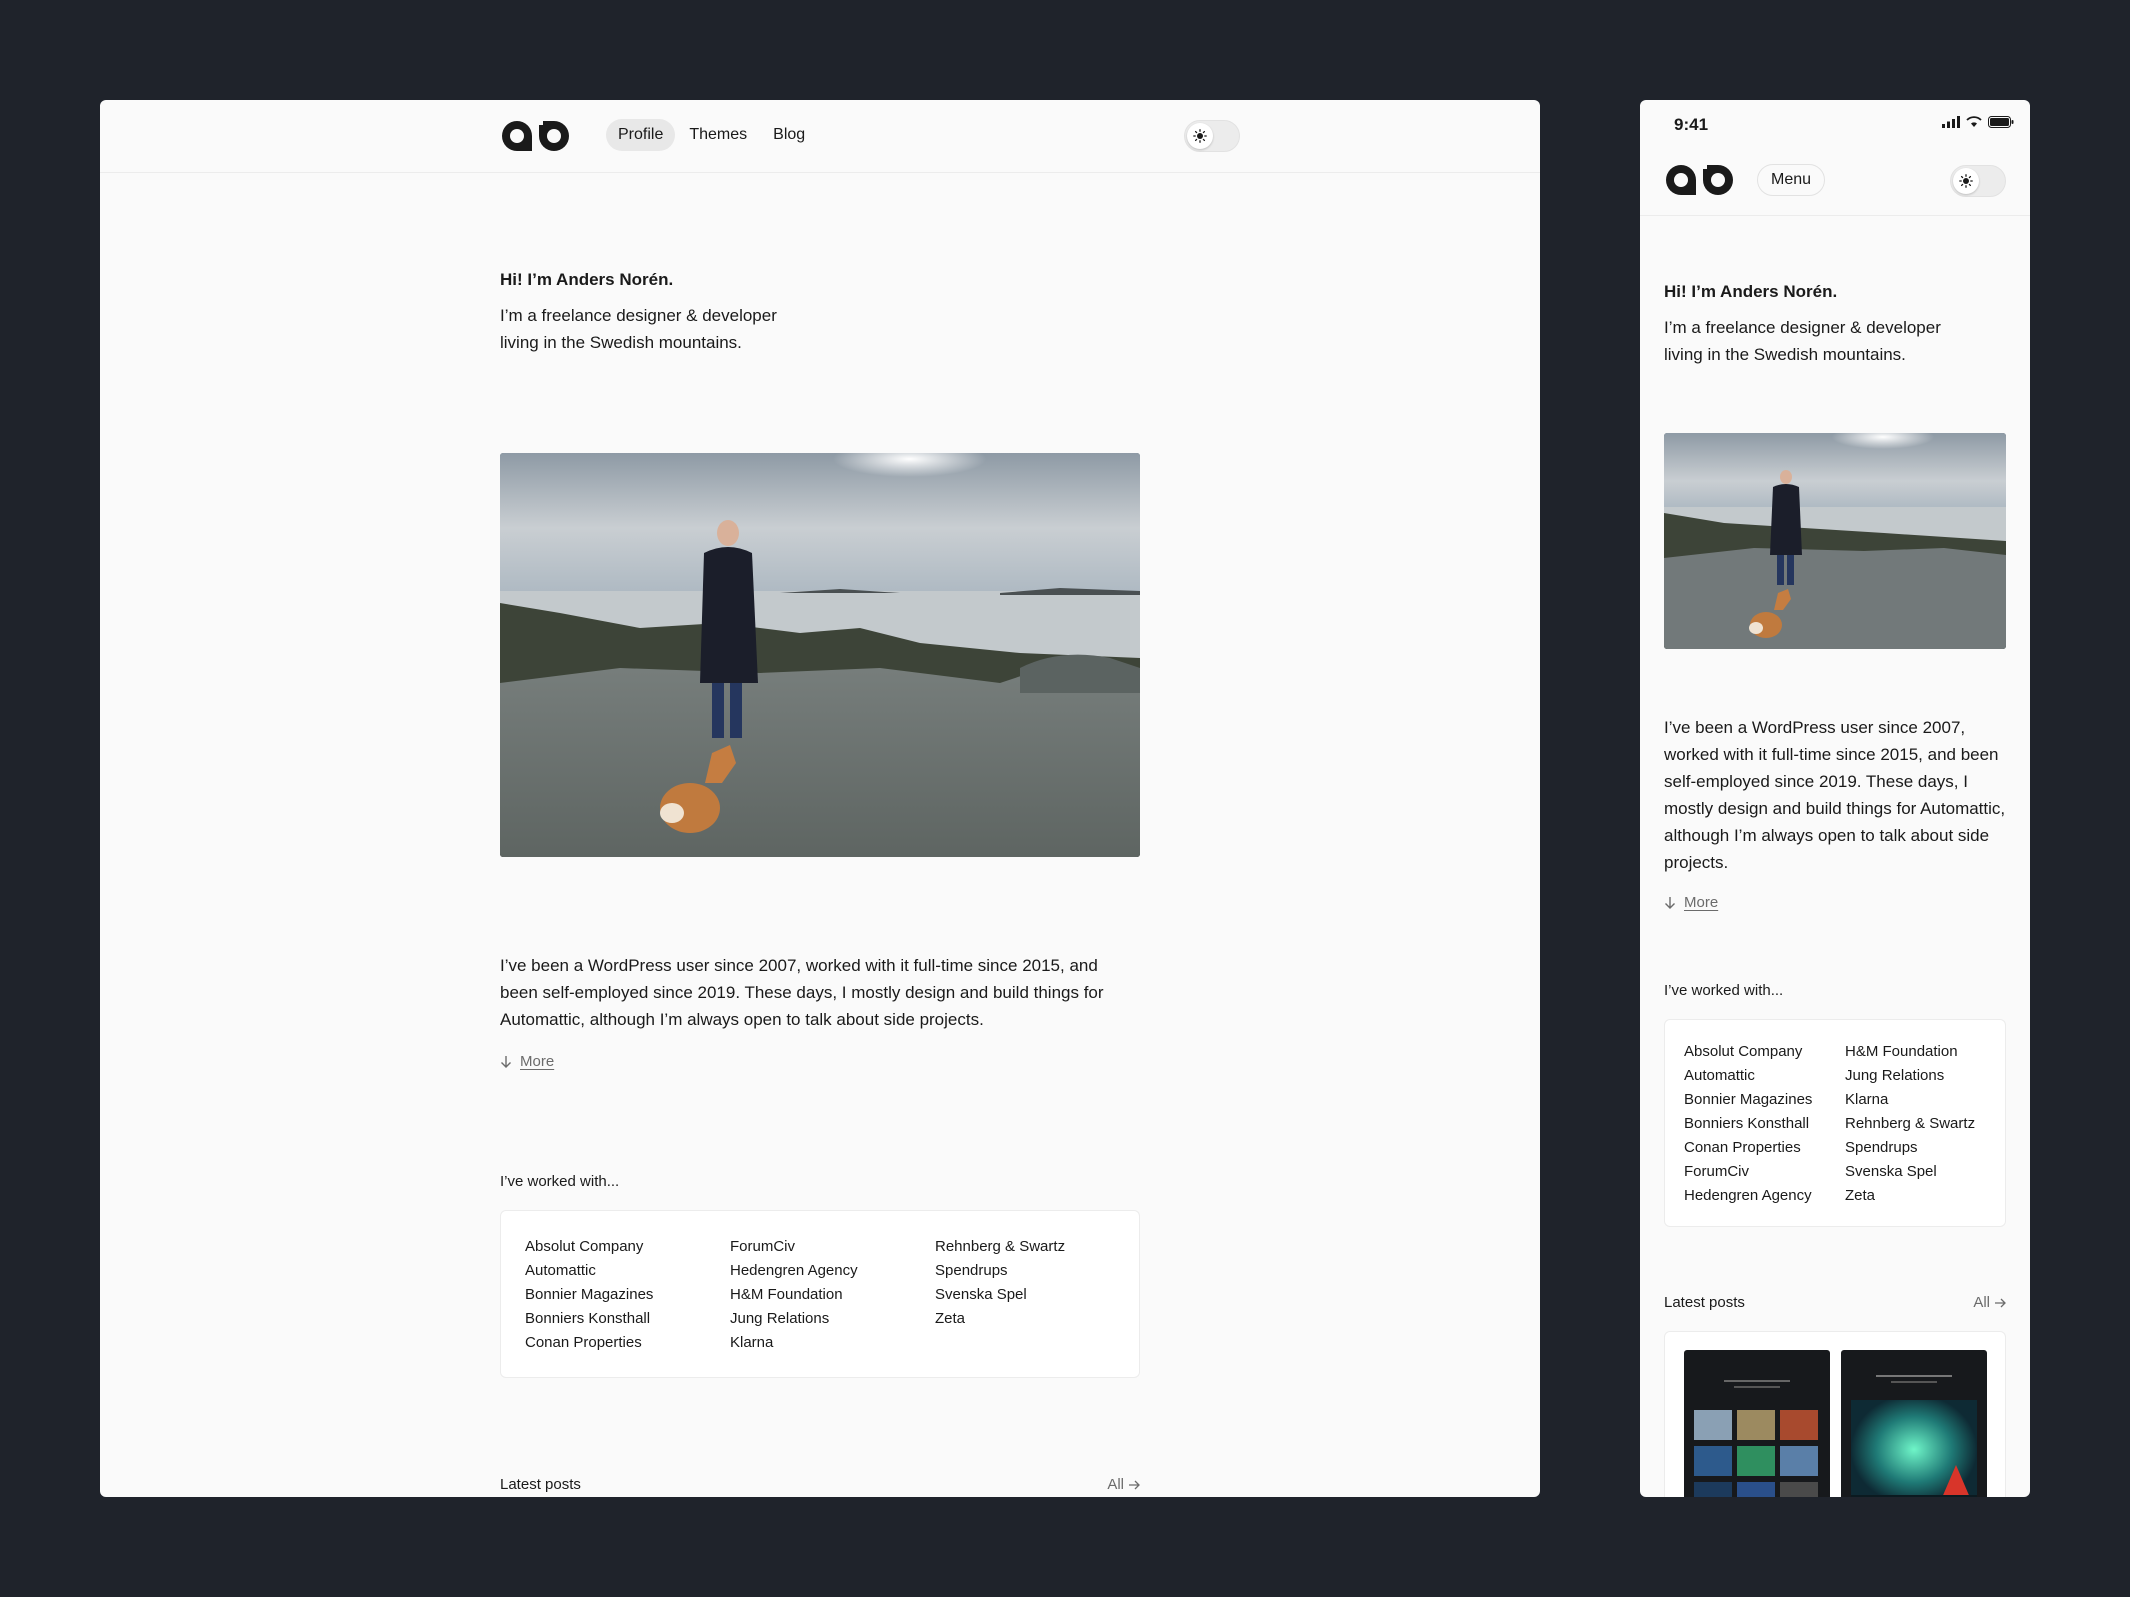 Image resolution: width=2130 pixels, height=1597 pixels. Describe the element at coordinates (1835, 125) in the screenshot. I see `status-bar: 9:41` at that location.